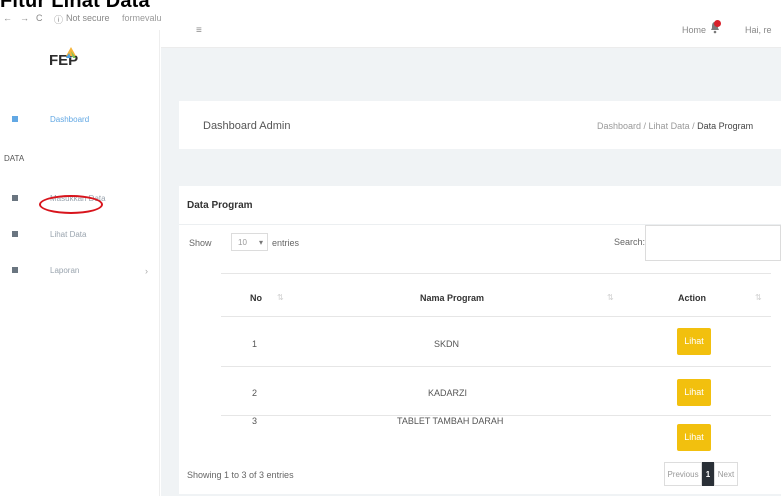 This screenshot has height=496, width=781. I want to click on show-label: Show, so click(200, 243).